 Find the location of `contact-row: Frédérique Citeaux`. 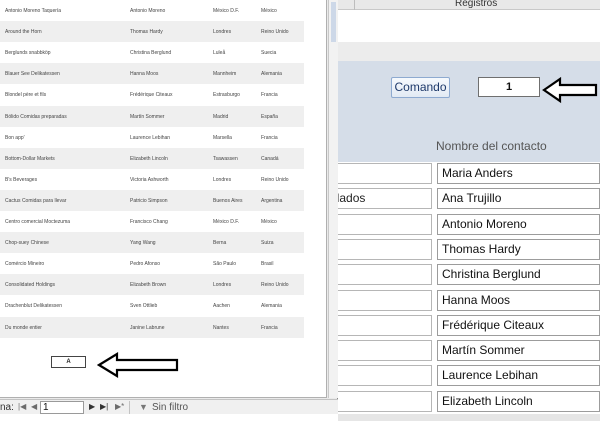

contact-row: Frédérique Citeaux is located at coordinates (465, 326).